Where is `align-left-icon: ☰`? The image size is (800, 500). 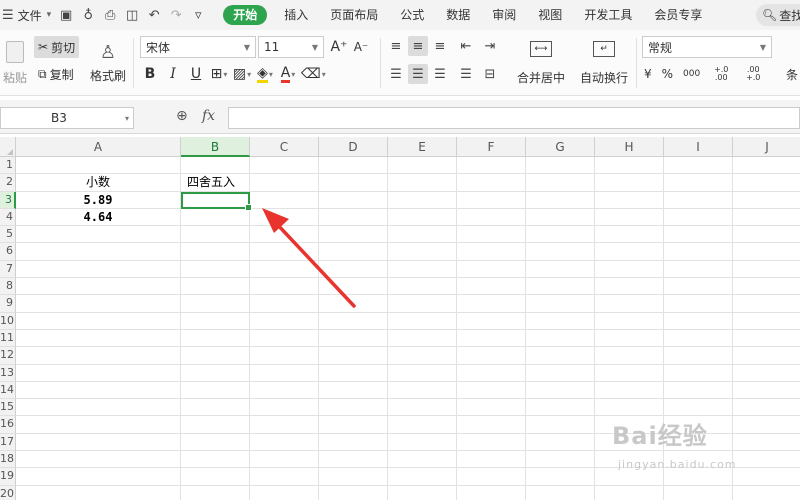 align-left-icon: ☰ is located at coordinates (396, 74).